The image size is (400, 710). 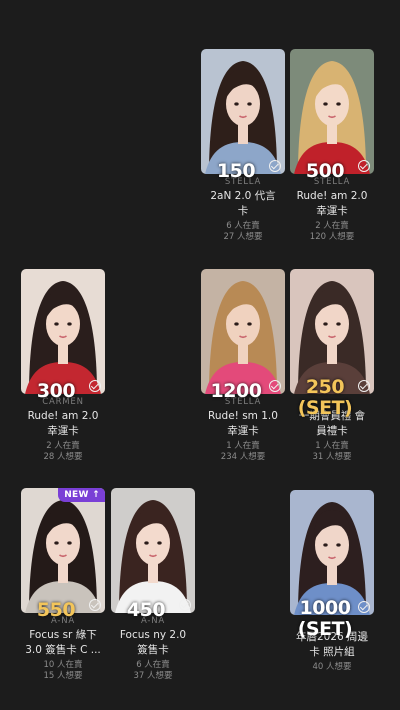 I want to click on card-price: 1000 (SET), so click(x=325, y=618).